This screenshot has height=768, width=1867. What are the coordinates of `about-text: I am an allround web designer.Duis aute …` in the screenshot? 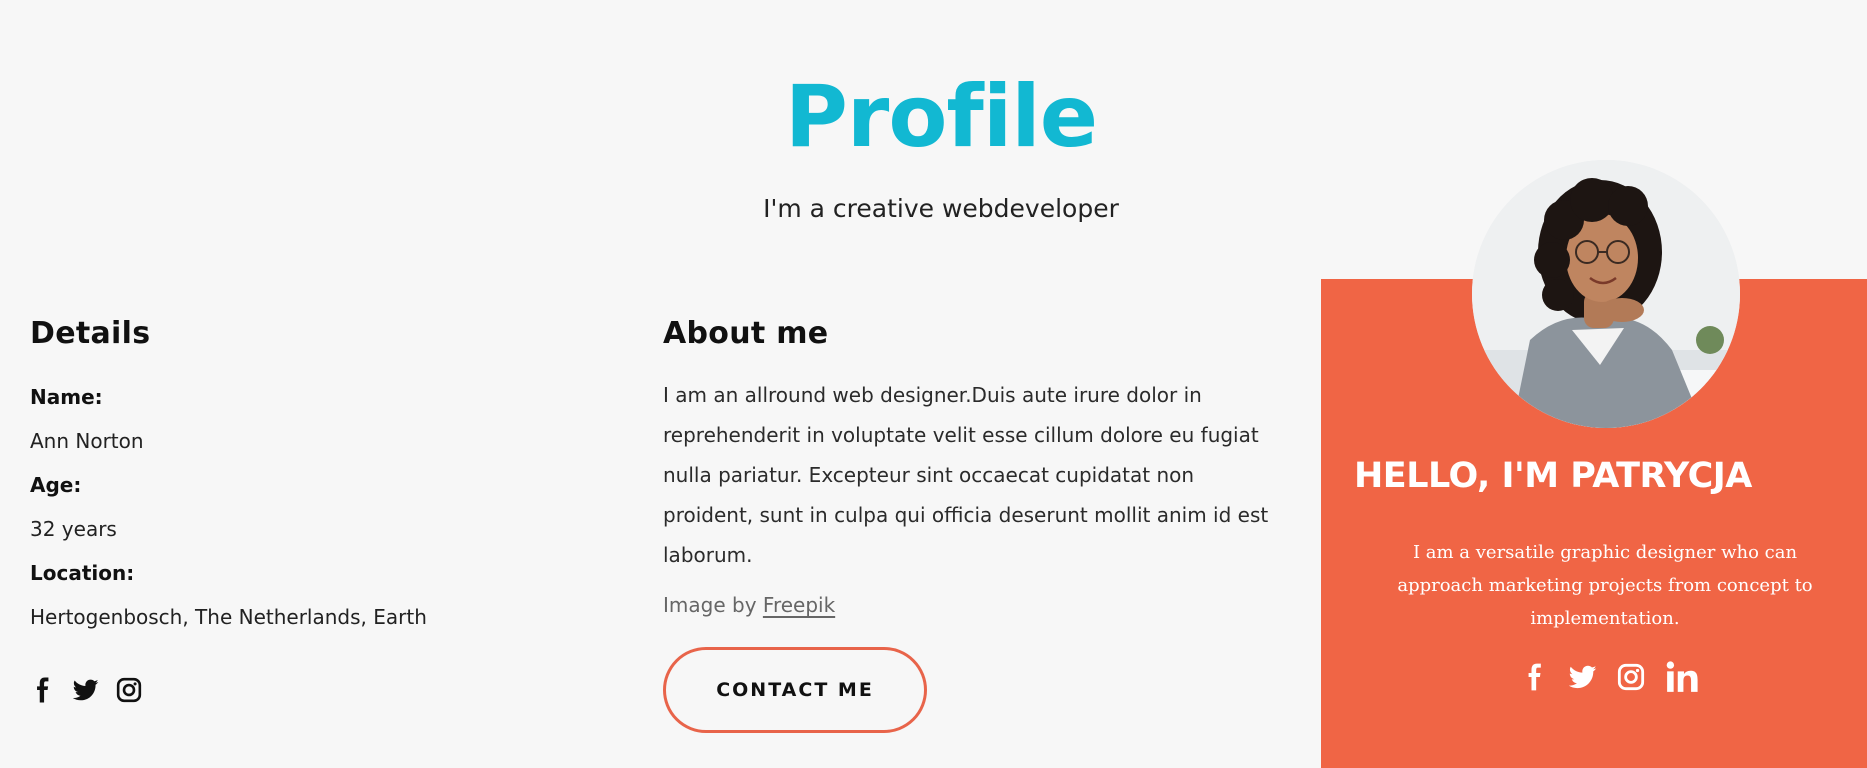 It's located at (966, 475).